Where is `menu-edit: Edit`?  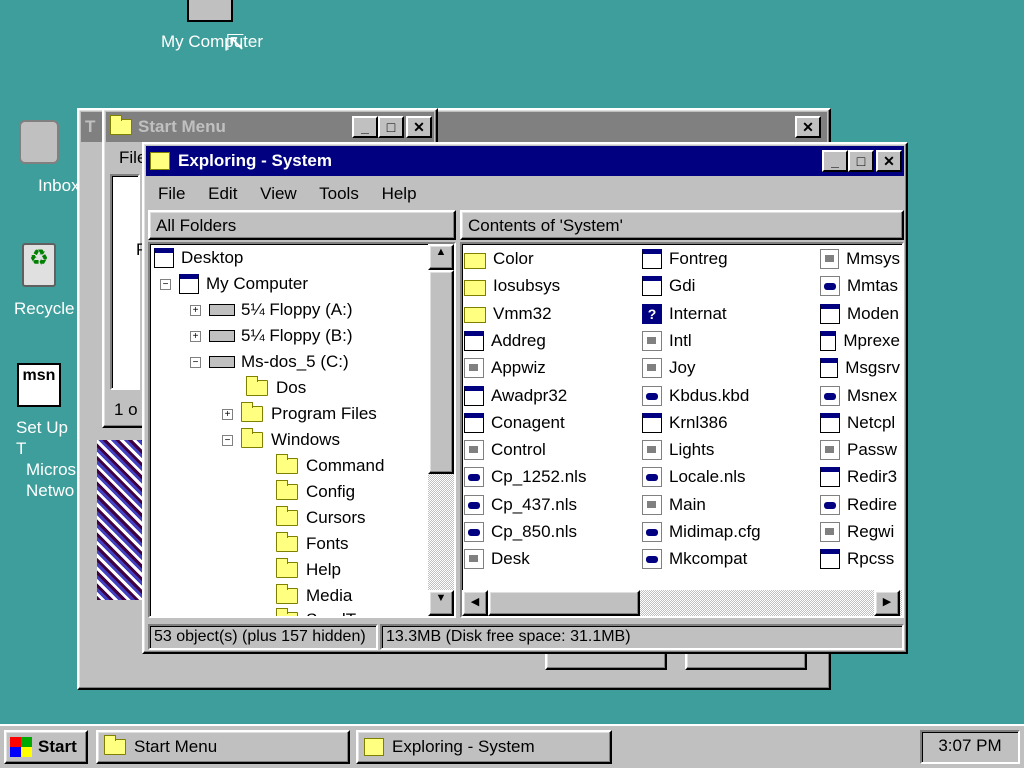
menu-edit: Edit is located at coordinates (222, 193).